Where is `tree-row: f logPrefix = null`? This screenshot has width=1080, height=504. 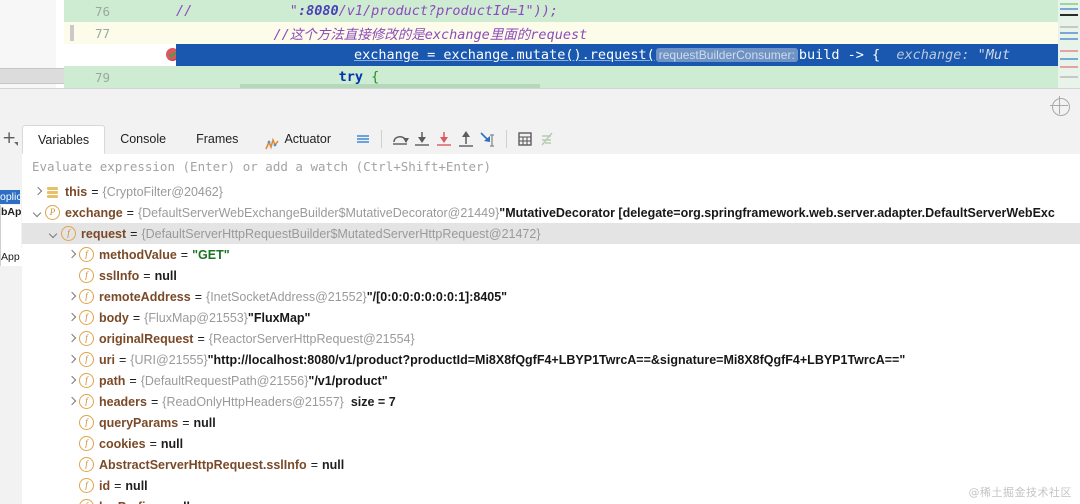 tree-row: f logPrefix = null is located at coordinates (551, 500).